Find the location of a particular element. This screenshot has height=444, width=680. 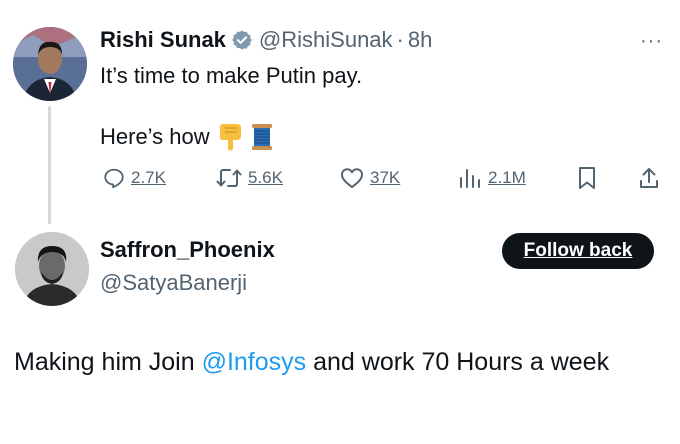

avatar-rishi-sunak is located at coordinates (50, 64).